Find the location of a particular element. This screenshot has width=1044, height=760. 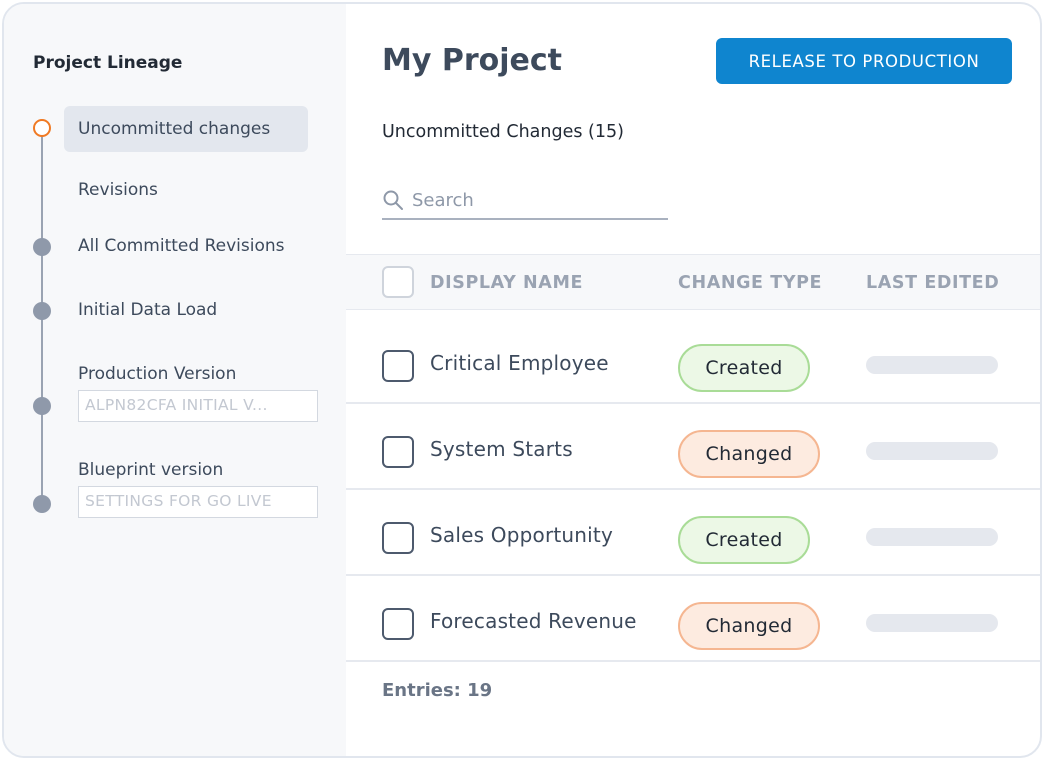

select-all-checkbox is located at coordinates (398, 282).